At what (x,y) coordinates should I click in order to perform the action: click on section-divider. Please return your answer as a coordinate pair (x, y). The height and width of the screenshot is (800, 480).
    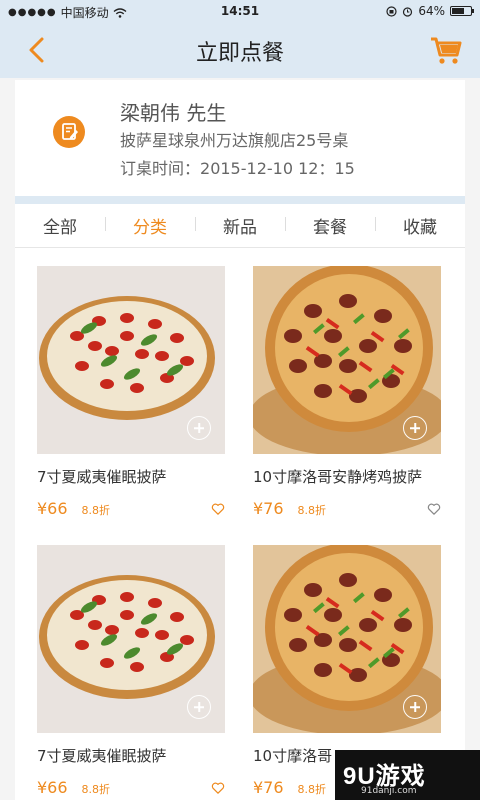
    Looking at the image, I should click on (240, 200).